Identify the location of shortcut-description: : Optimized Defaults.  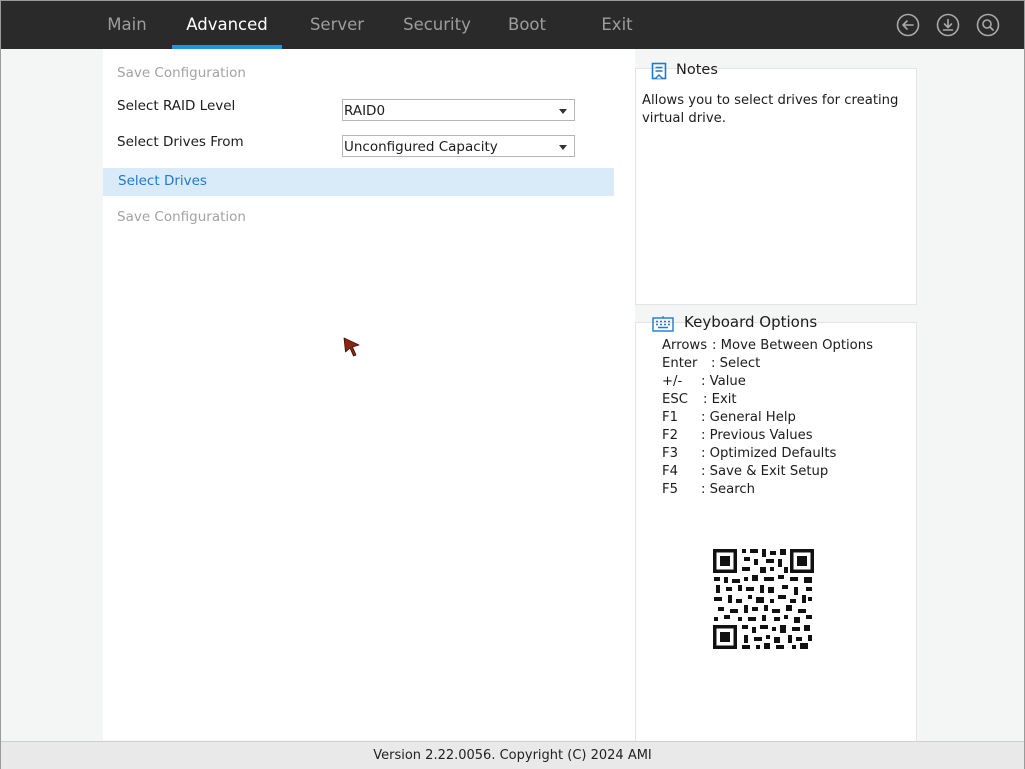
(769, 453).